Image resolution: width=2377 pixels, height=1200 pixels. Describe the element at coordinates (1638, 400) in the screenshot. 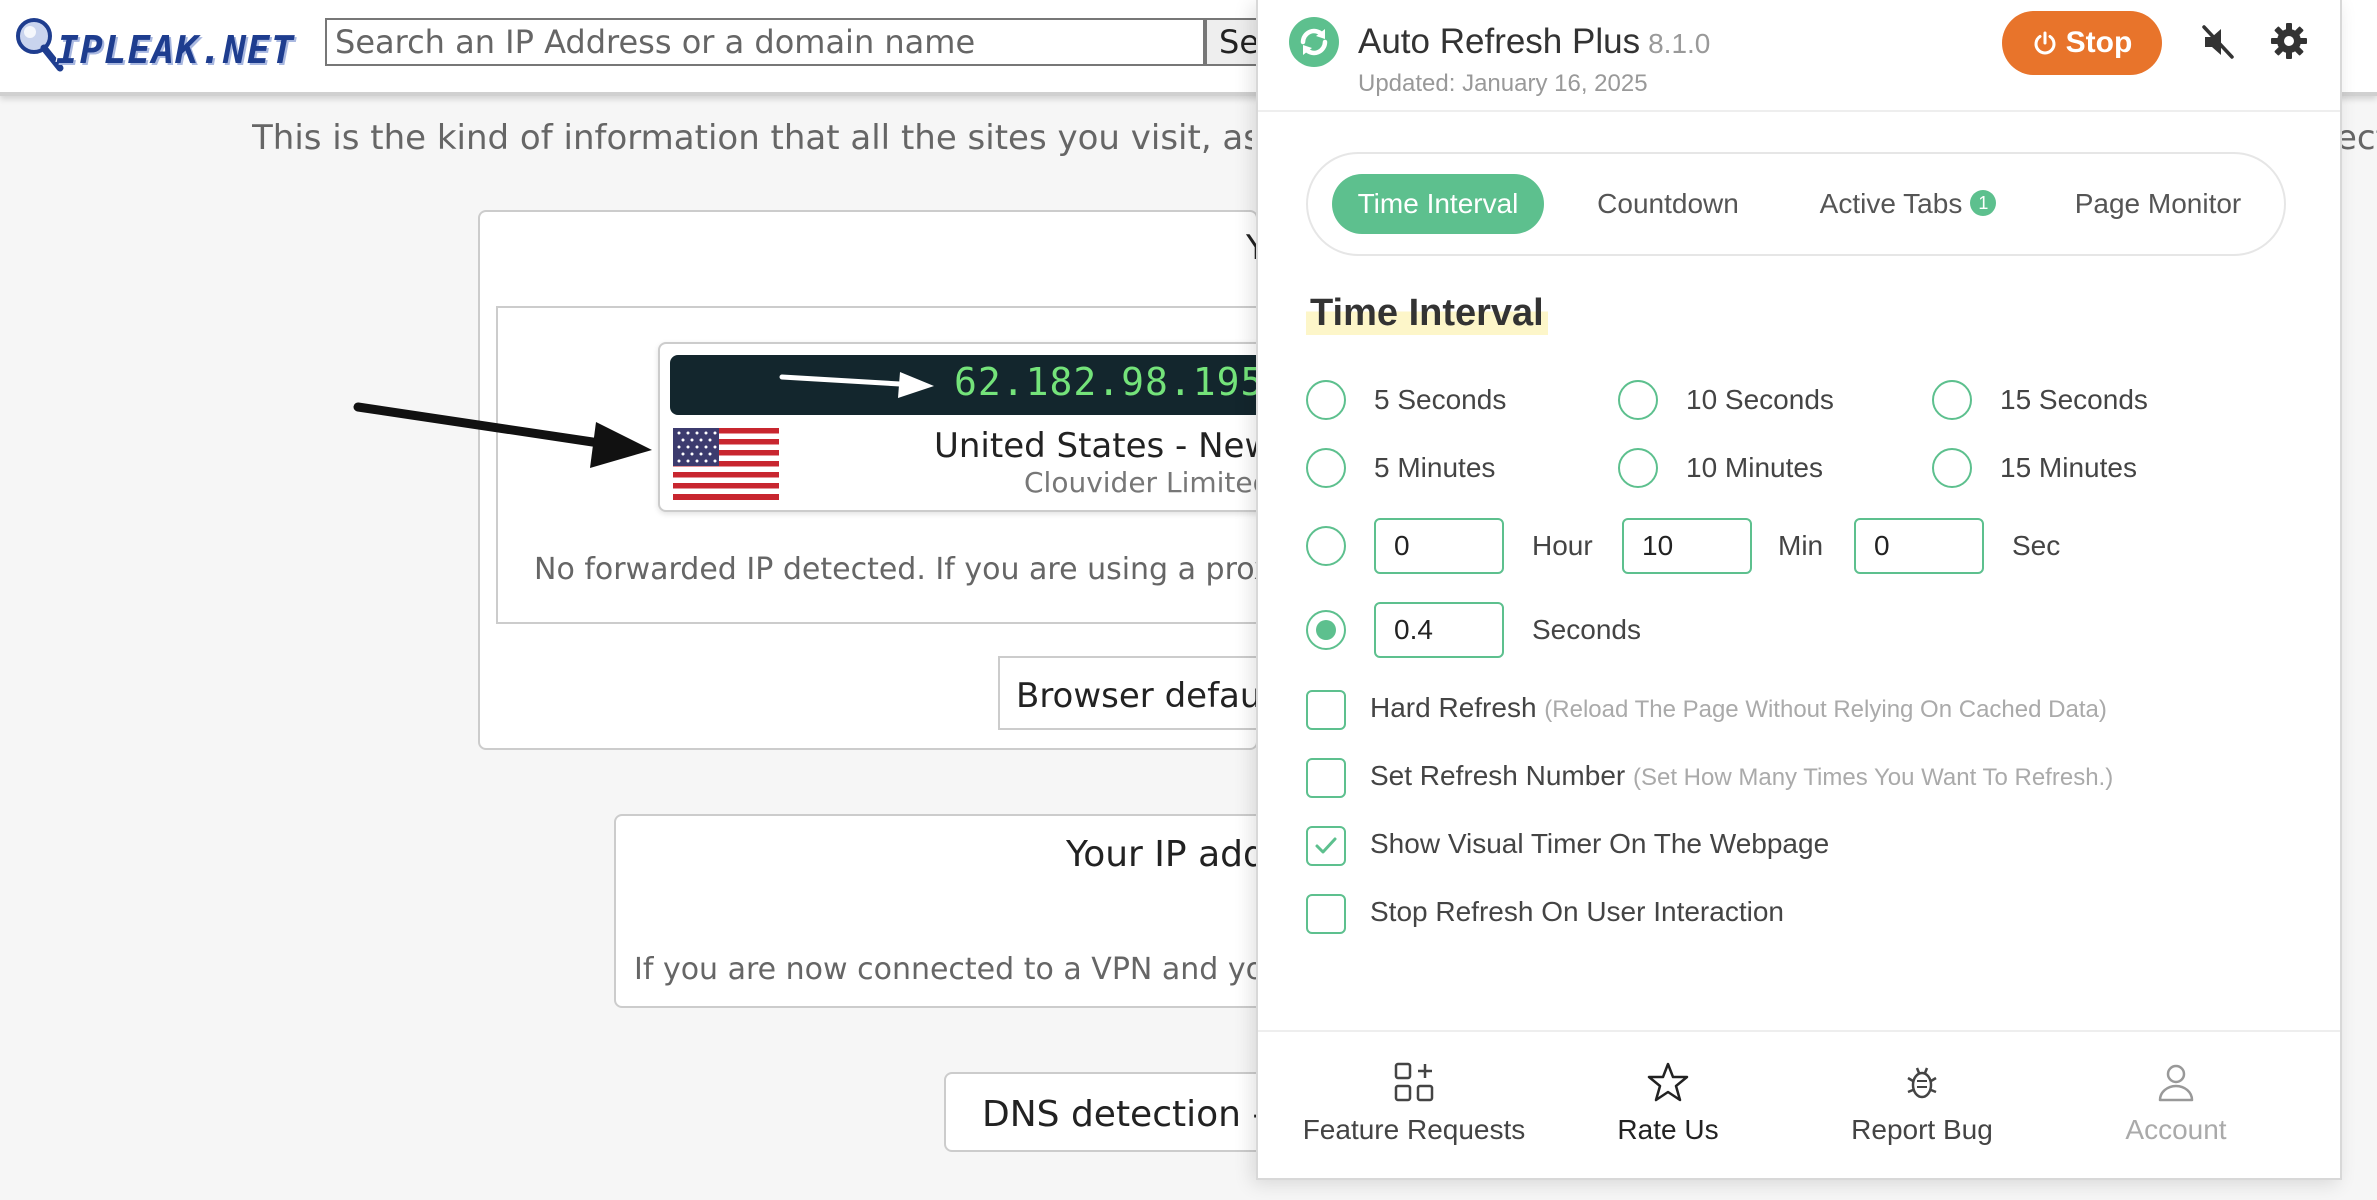

I see `radio-10-seconds` at that location.